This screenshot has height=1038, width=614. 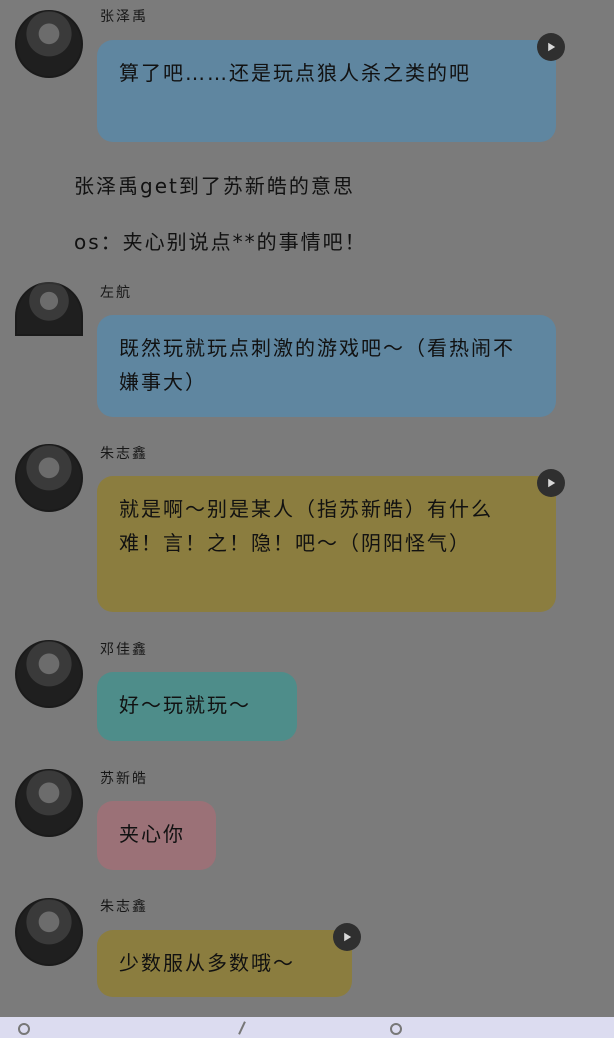 I want to click on message-text: 既然玩就玩点刺激的游戏吧～（看热闹不嫌事大）, so click(x=317, y=365).